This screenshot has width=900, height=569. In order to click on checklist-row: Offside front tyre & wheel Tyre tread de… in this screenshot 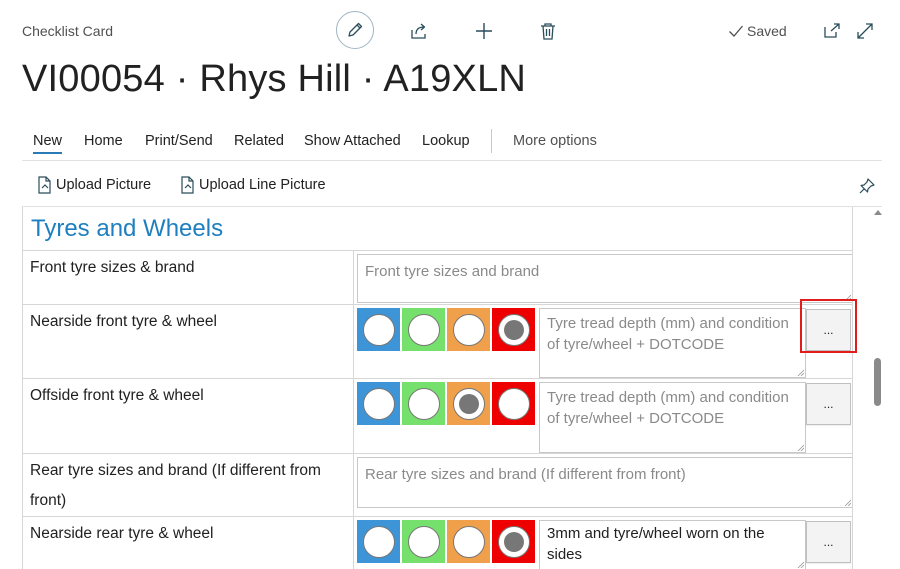, I will do `click(437, 416)`.